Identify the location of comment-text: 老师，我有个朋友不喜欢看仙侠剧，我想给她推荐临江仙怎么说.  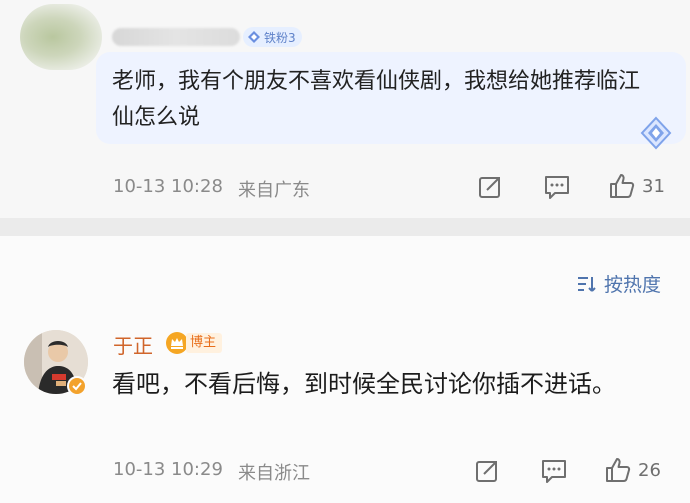
(376, 99).